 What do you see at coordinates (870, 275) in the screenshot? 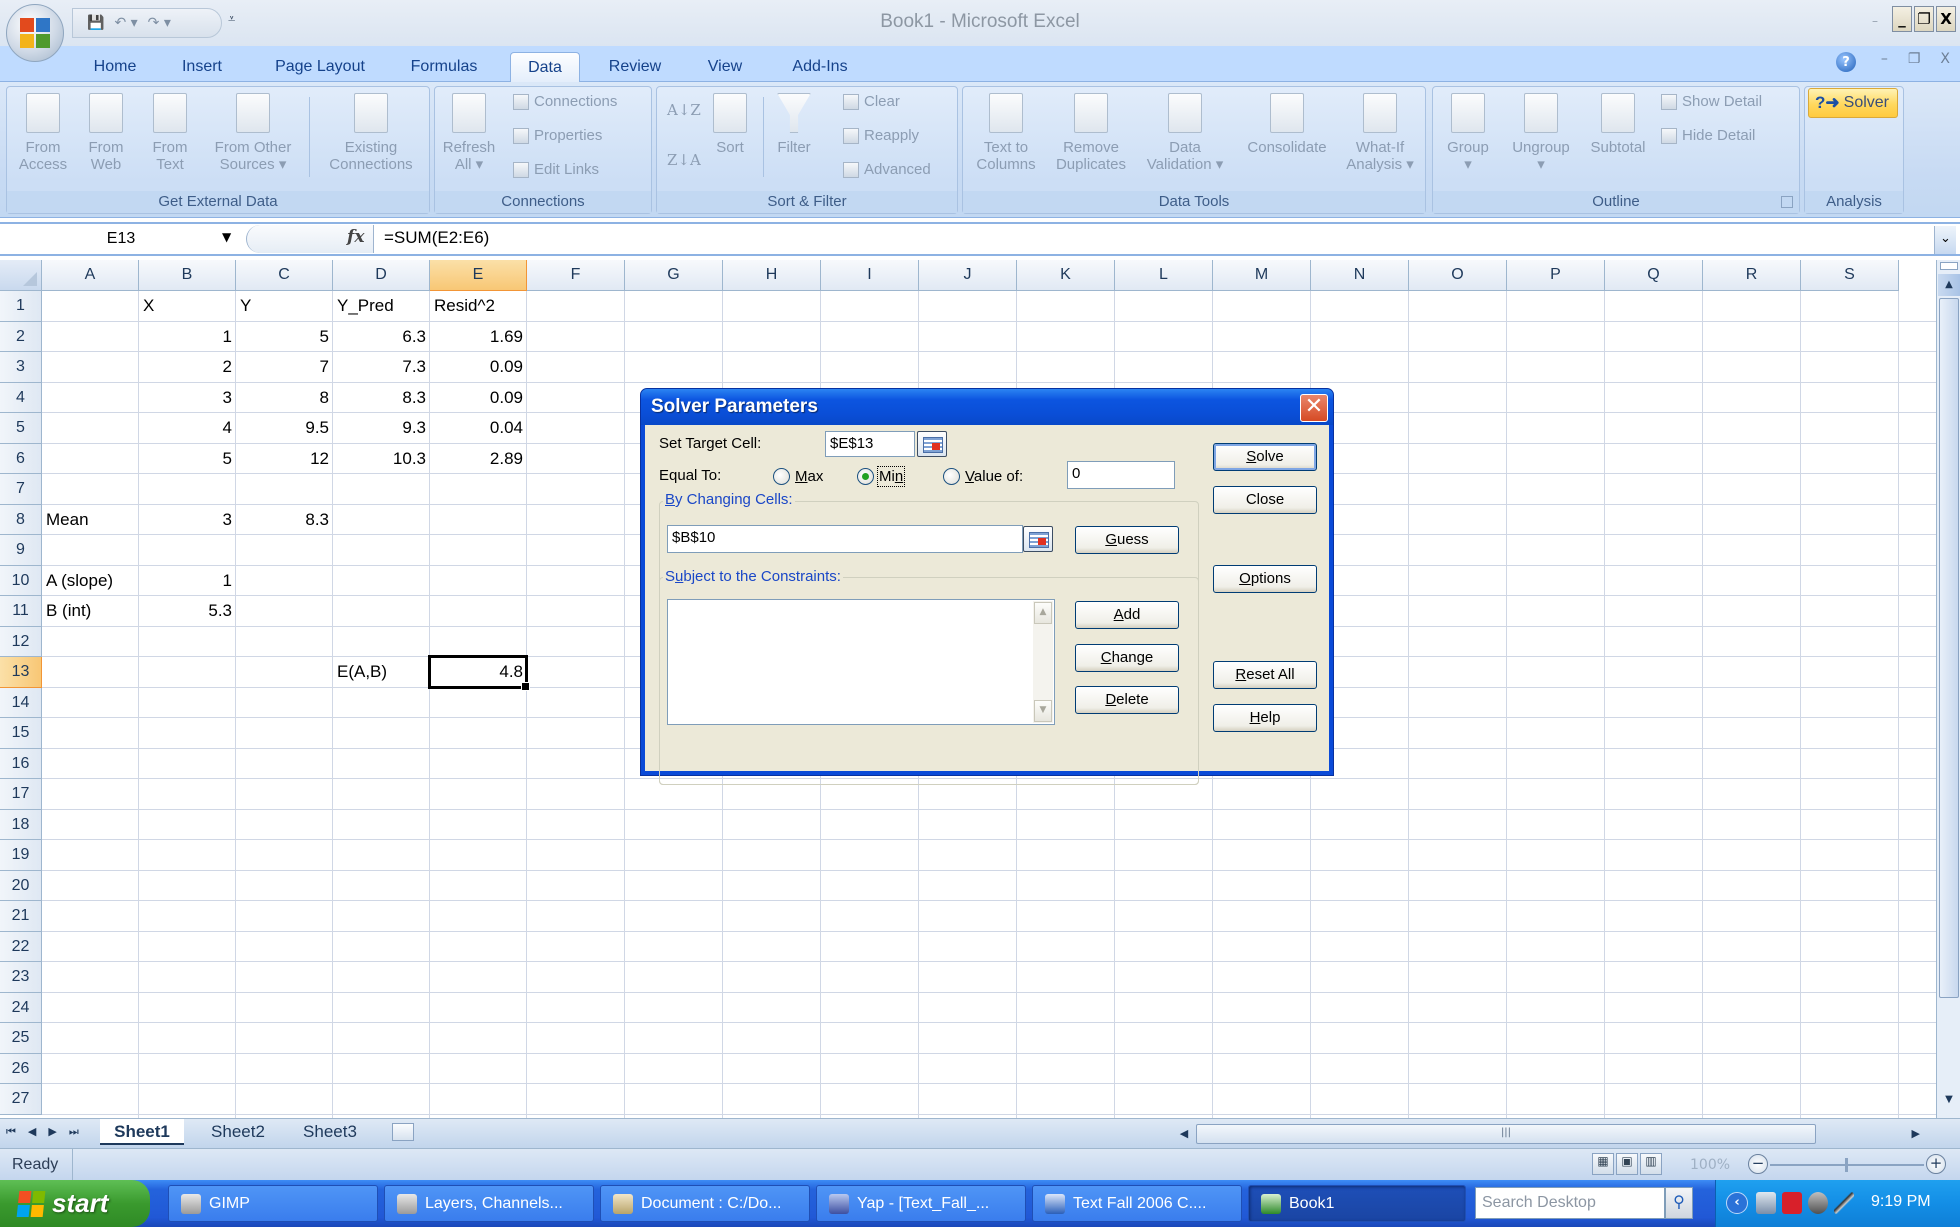
I see `column-header-i: I` at bounding box center [870, 275].